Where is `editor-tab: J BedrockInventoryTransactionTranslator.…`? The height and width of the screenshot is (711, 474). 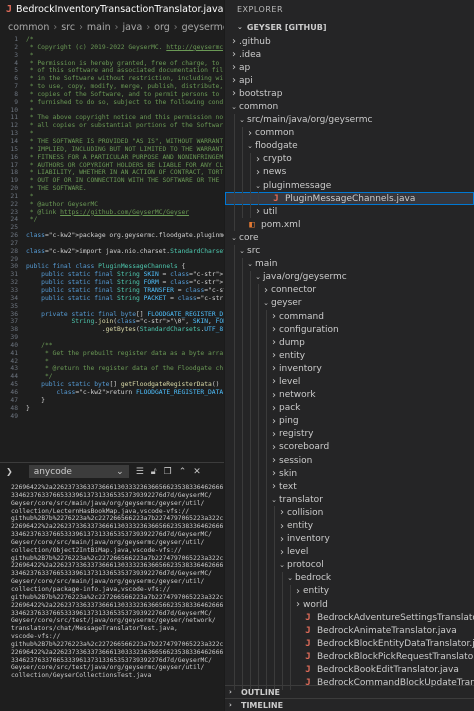 editor-tab: J BedrockInventoryTransactionTranslator.… is located at coordinates (112, 9).